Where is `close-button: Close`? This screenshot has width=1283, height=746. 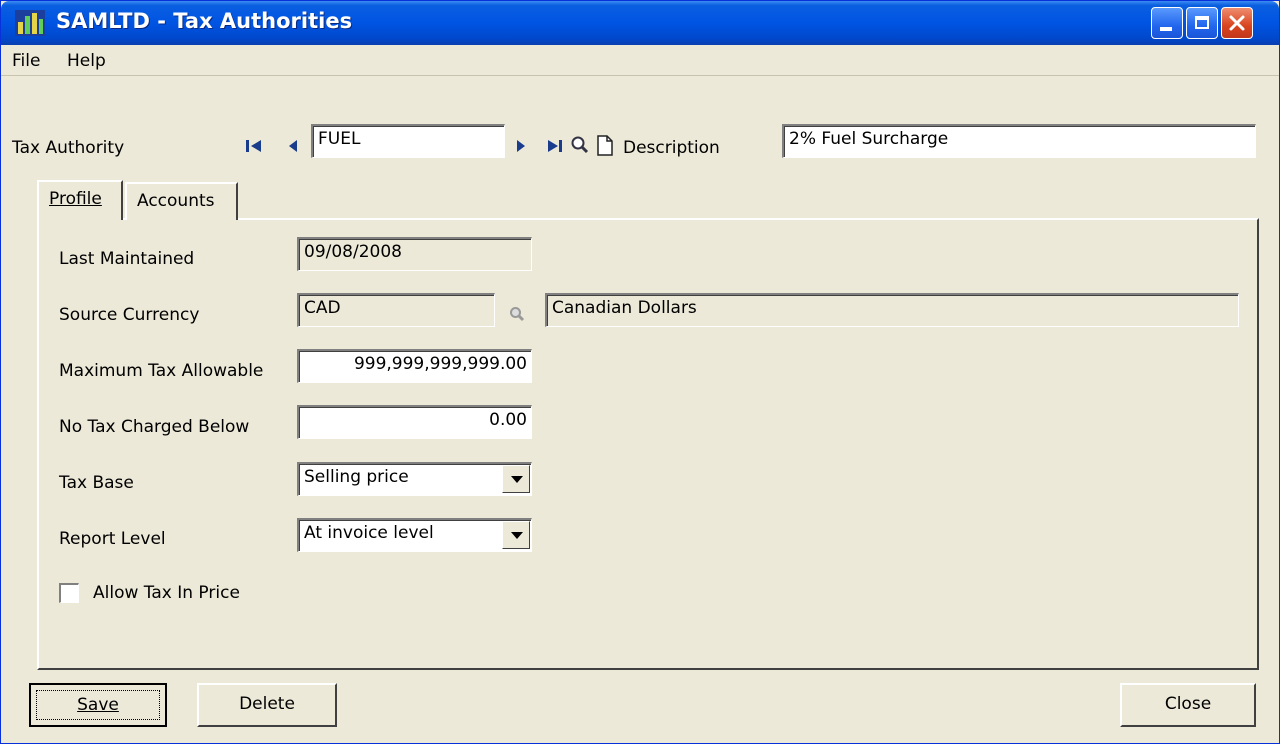
close-button: Close is located at coordinates (1188, 705).